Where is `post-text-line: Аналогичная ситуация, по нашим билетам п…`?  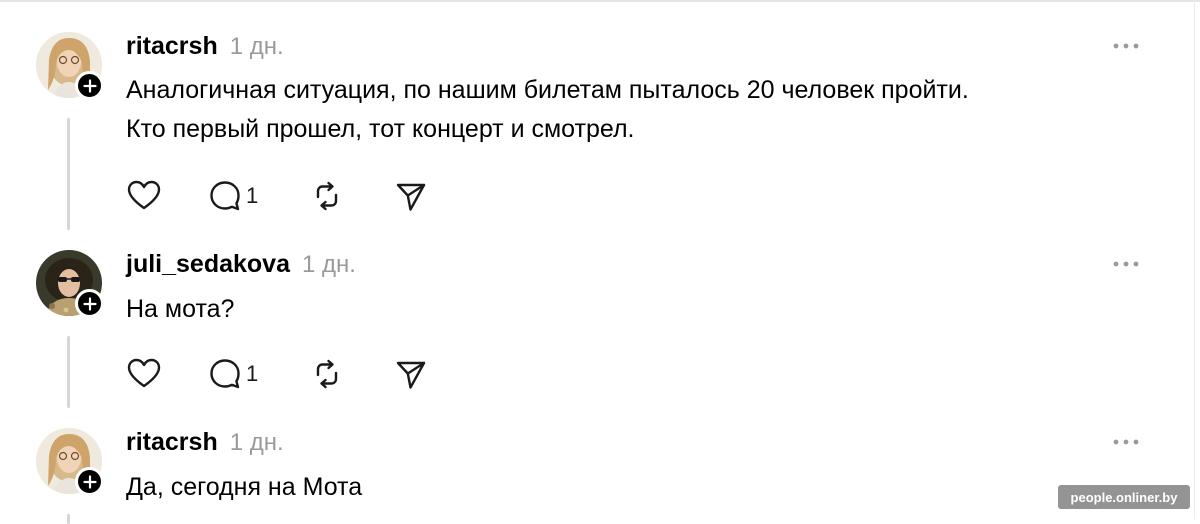
post-text-line: Аналогичная ситуация, по нашим билетам п… is located at coordinates (547, 90).